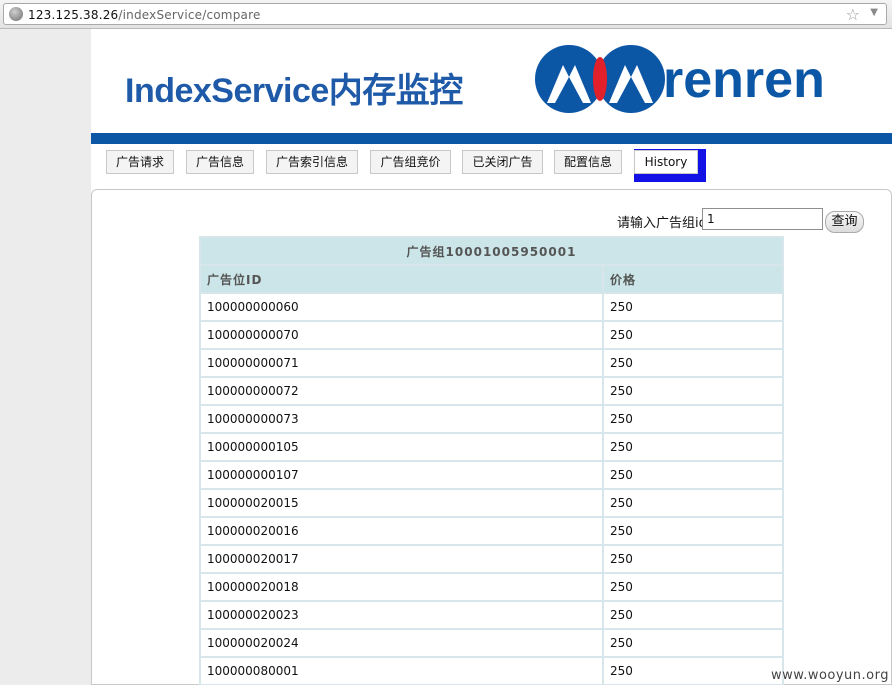 This screenshot has width=892, height=685. What do you see at coordinates (401, 587) in the screenshot?
I see `cell-slot-id: 100000020018` at bounding box center [401, 587].